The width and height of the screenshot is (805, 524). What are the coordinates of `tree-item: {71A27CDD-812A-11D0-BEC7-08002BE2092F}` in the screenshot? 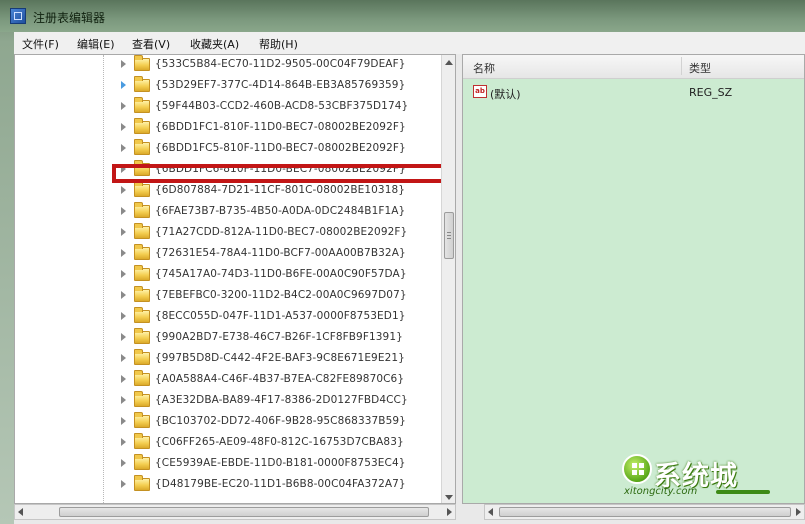 It's located at (280, 233).